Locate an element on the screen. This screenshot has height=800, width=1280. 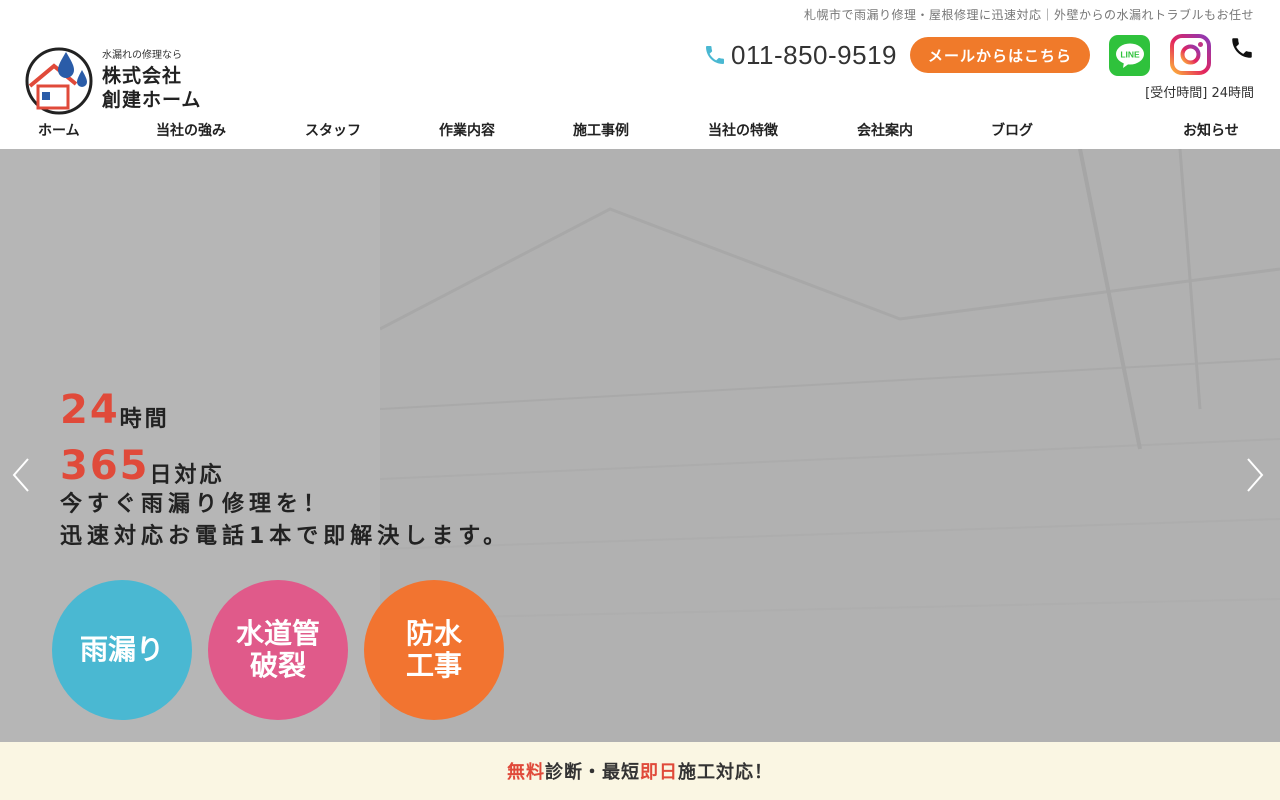
service-label-waterproofing: 防水 工事 is located at coordinates (433, 649).